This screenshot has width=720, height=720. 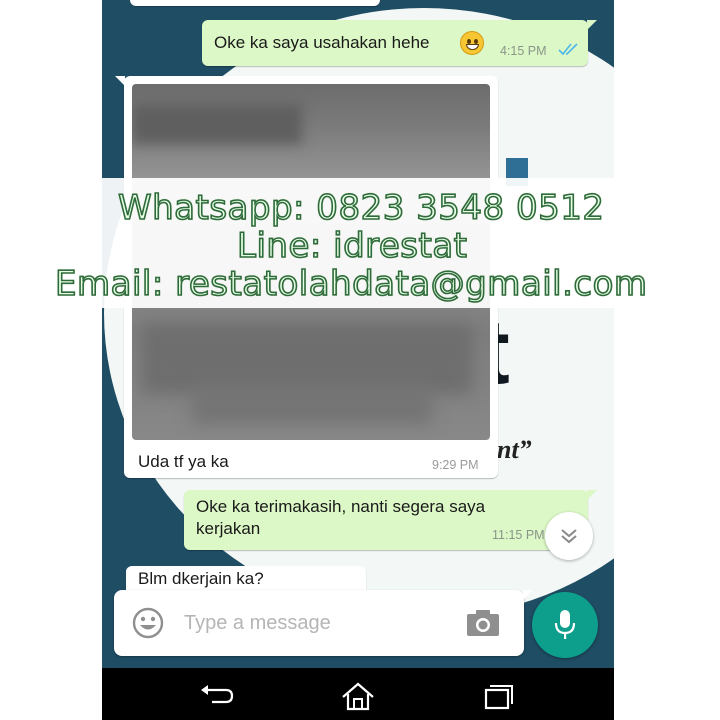 What do you see at coordinates (183, 461) in the screenshot?
I see `image-caption: Uda tf ya ka` at bounding box center [183, 461].